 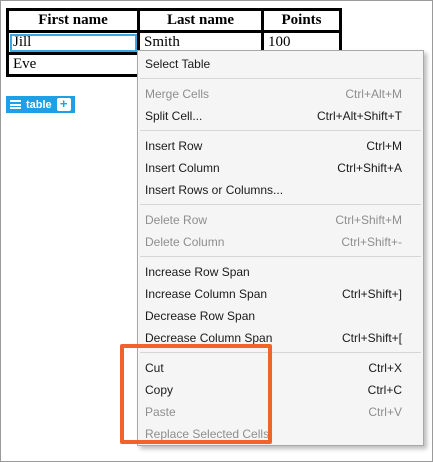 What do you see at coordinates (206, 294) in the screenshot?
I see `menu-item-label: Increase Column Span` at bounding box center [206, 294].